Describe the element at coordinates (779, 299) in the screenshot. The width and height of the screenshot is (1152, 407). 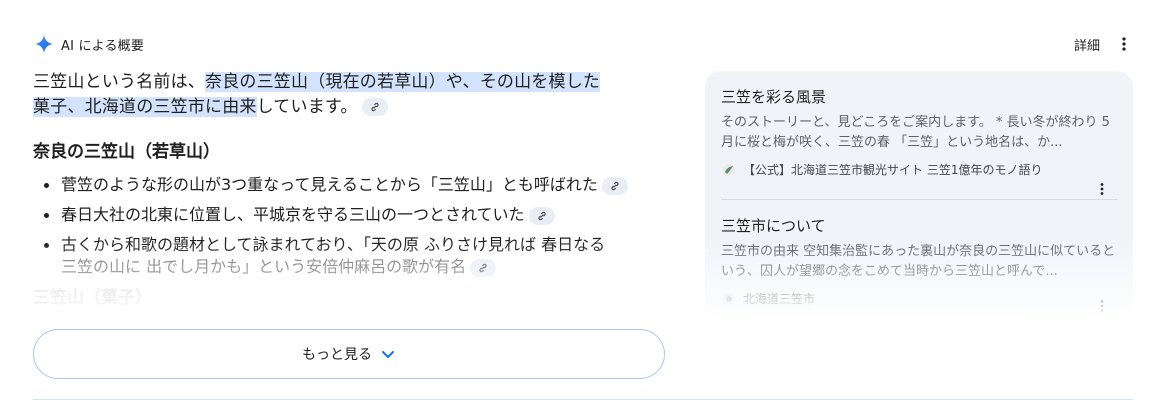
I see `source-site-name: 北海道三笠市` at that location.